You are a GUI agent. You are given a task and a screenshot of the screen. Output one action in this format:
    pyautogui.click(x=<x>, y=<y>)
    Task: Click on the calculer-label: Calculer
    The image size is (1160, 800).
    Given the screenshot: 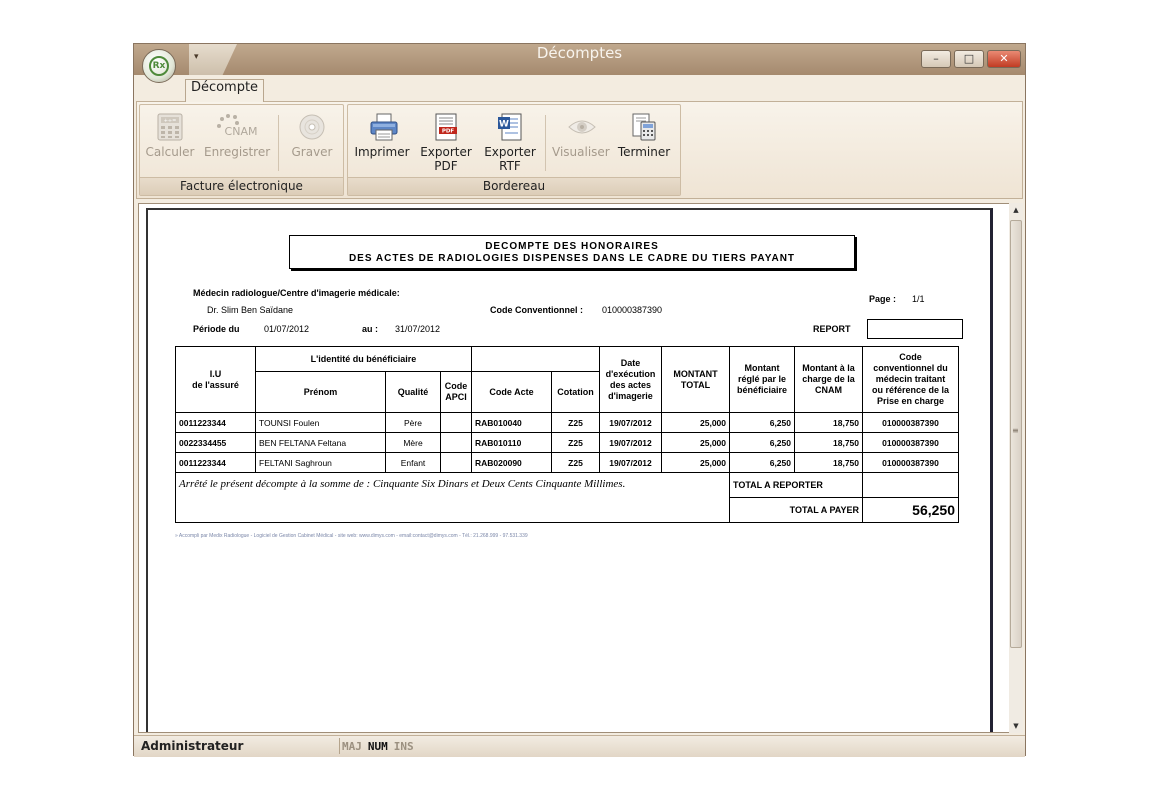 What is the action you would take?
    pyautogui.click(x=170, y=152)
    